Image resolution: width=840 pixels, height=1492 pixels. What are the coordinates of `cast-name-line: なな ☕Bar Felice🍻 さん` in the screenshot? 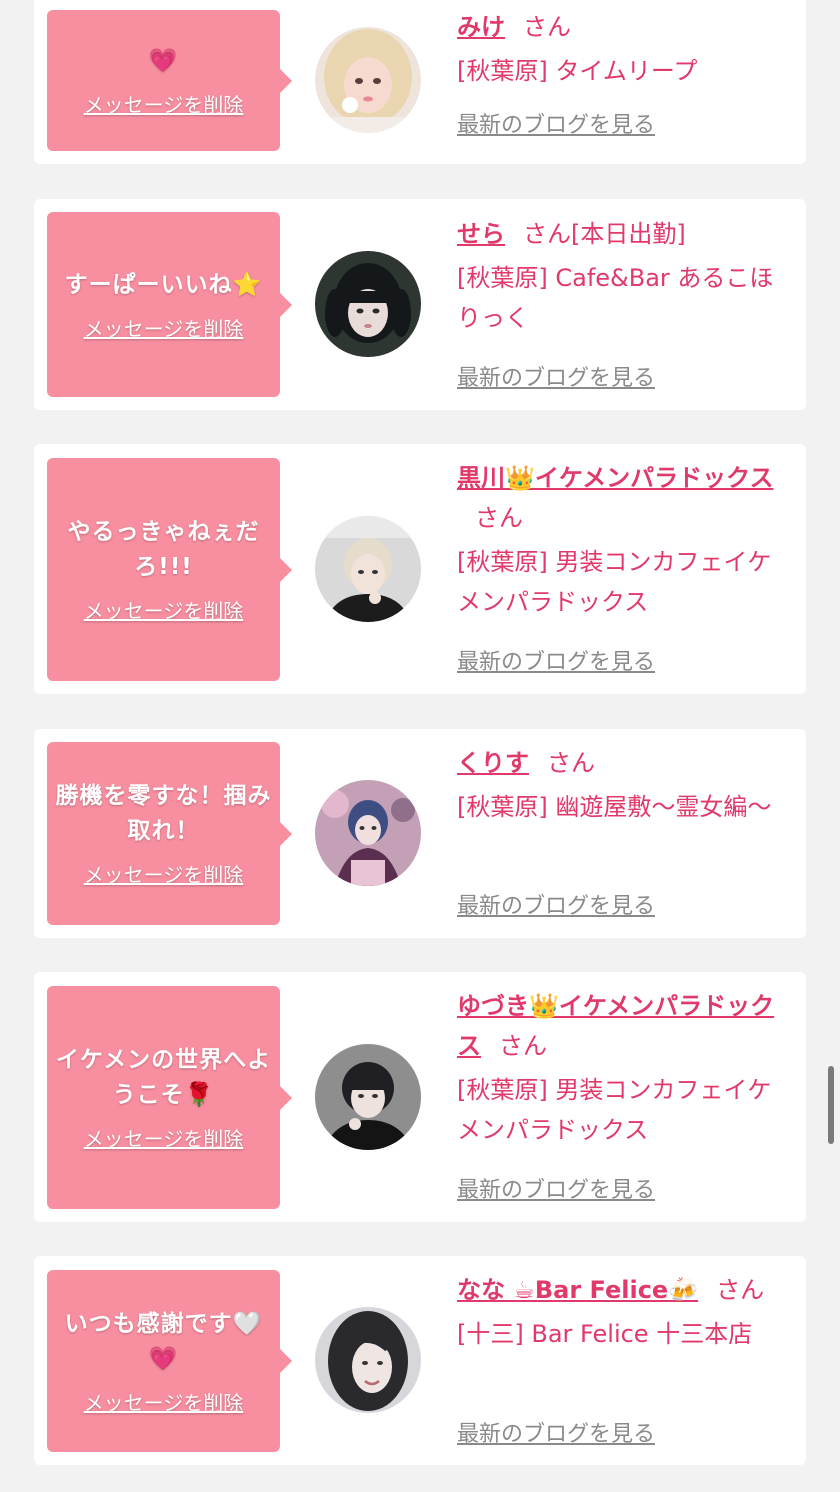 It's located at (624, 1290).